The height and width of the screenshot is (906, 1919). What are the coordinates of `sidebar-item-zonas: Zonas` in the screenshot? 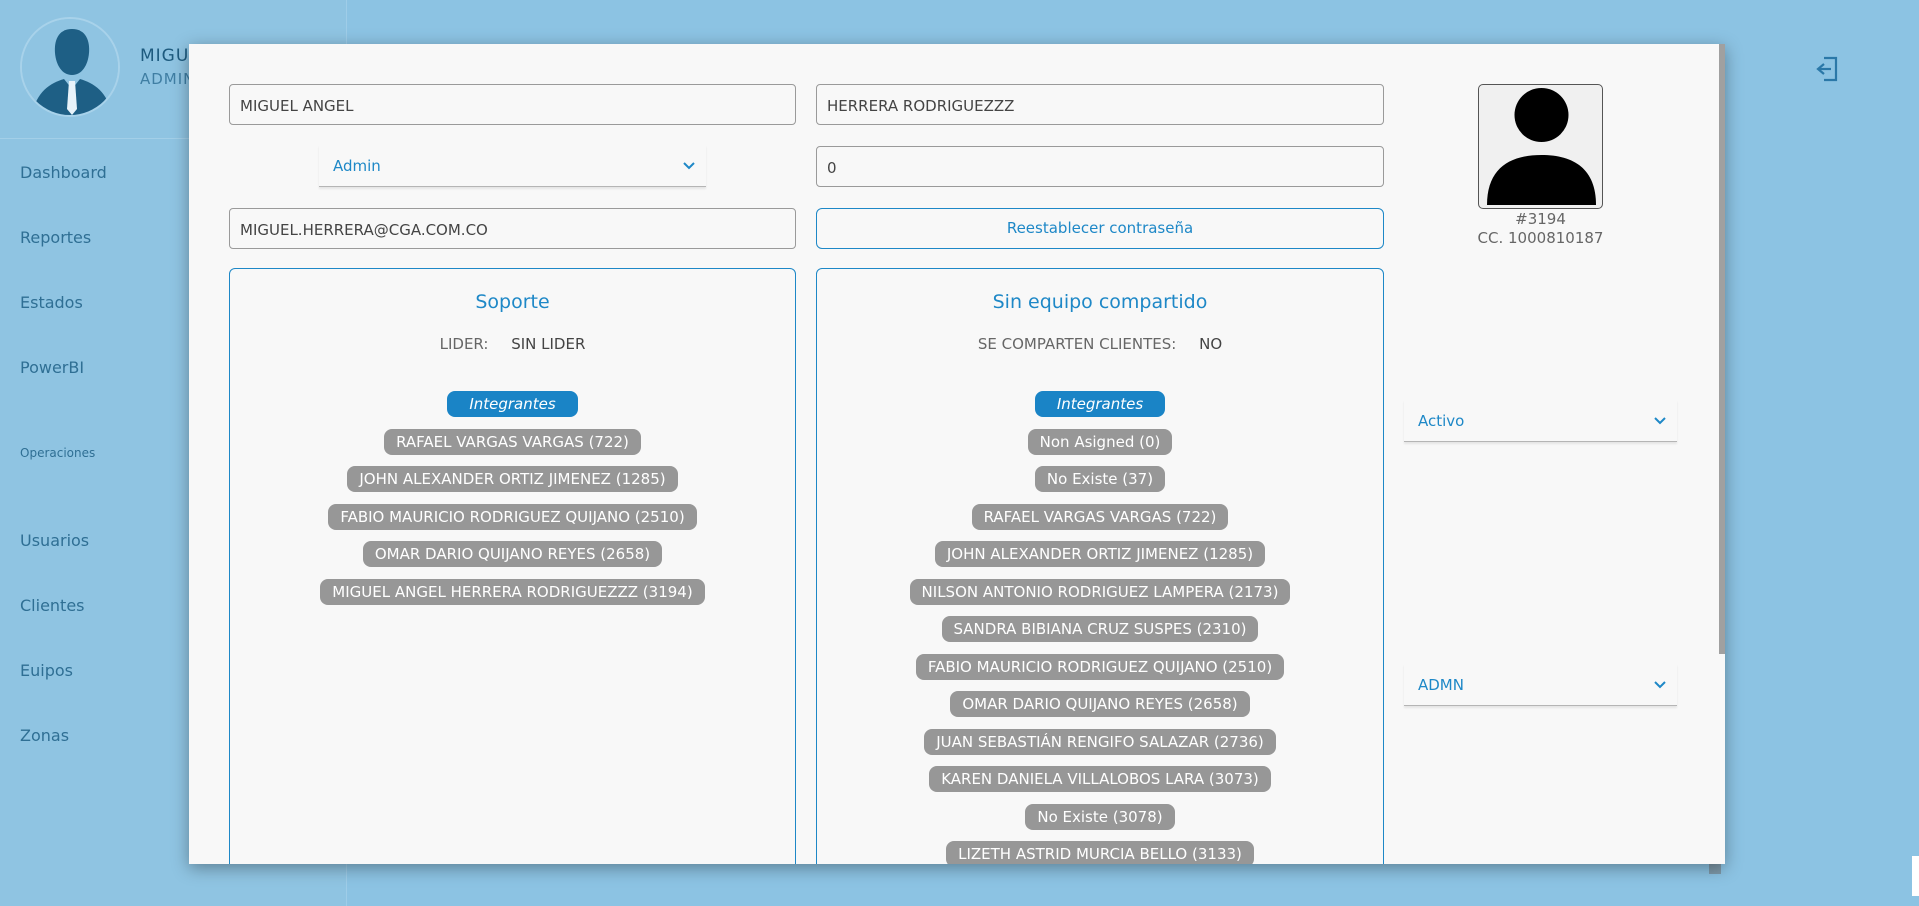 It's located at (44, 735).